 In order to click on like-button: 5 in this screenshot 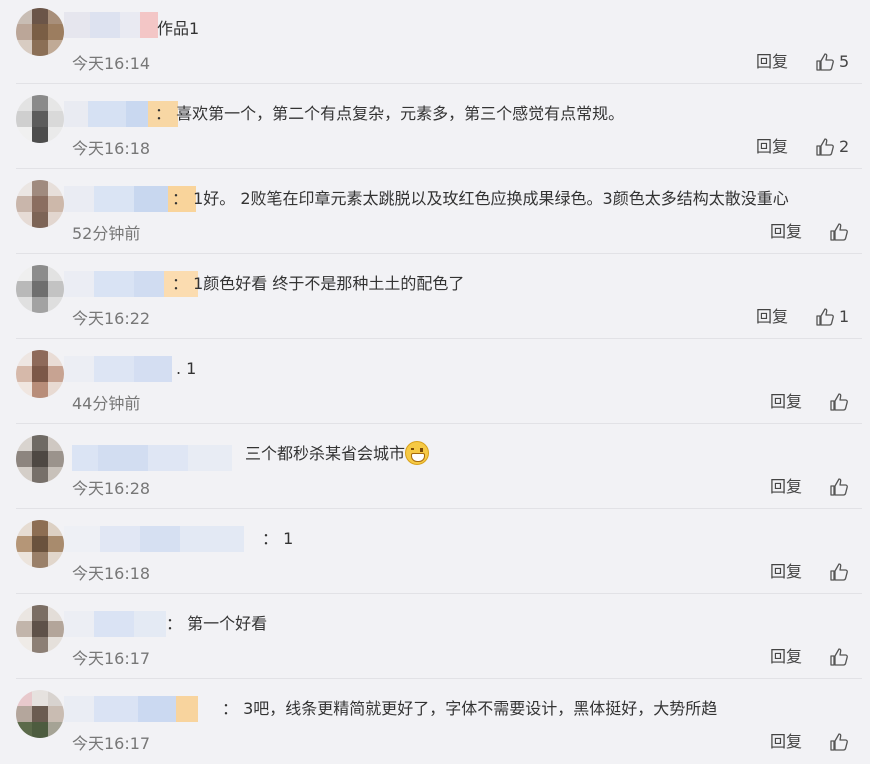, I will do `click(832, 62)`.